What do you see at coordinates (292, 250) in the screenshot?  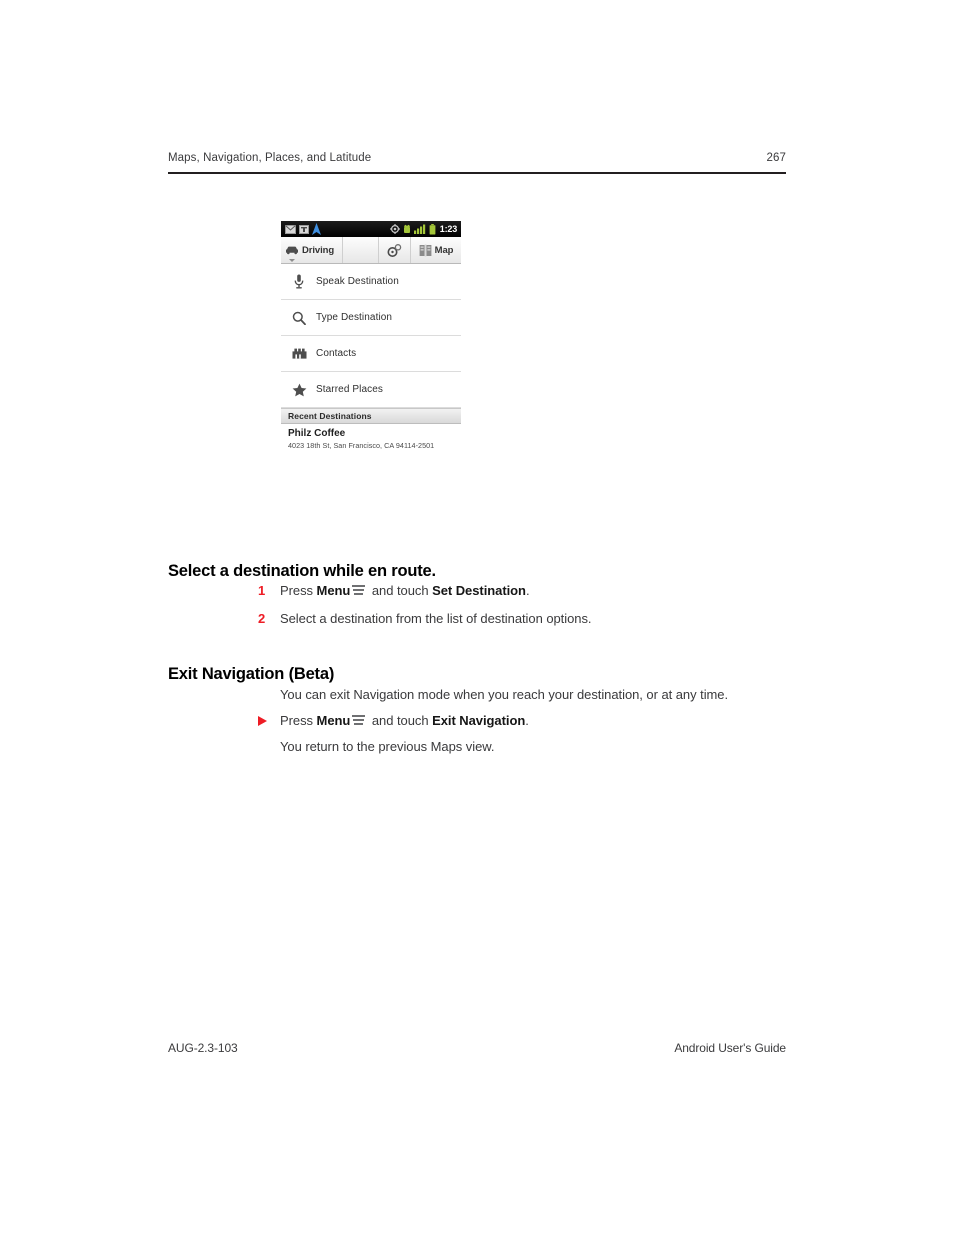 I see `car-icon` at bounding box center [292, 250].